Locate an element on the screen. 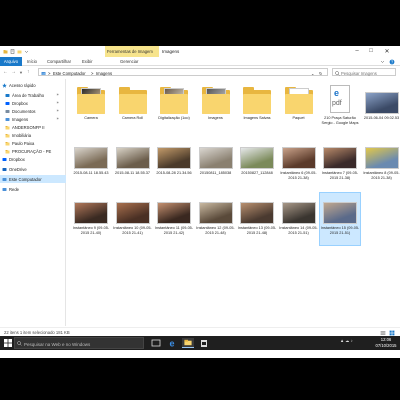 This screenshot has width=400, height=400. refresh-icon: ↻ is located at coordinates (321, 73).